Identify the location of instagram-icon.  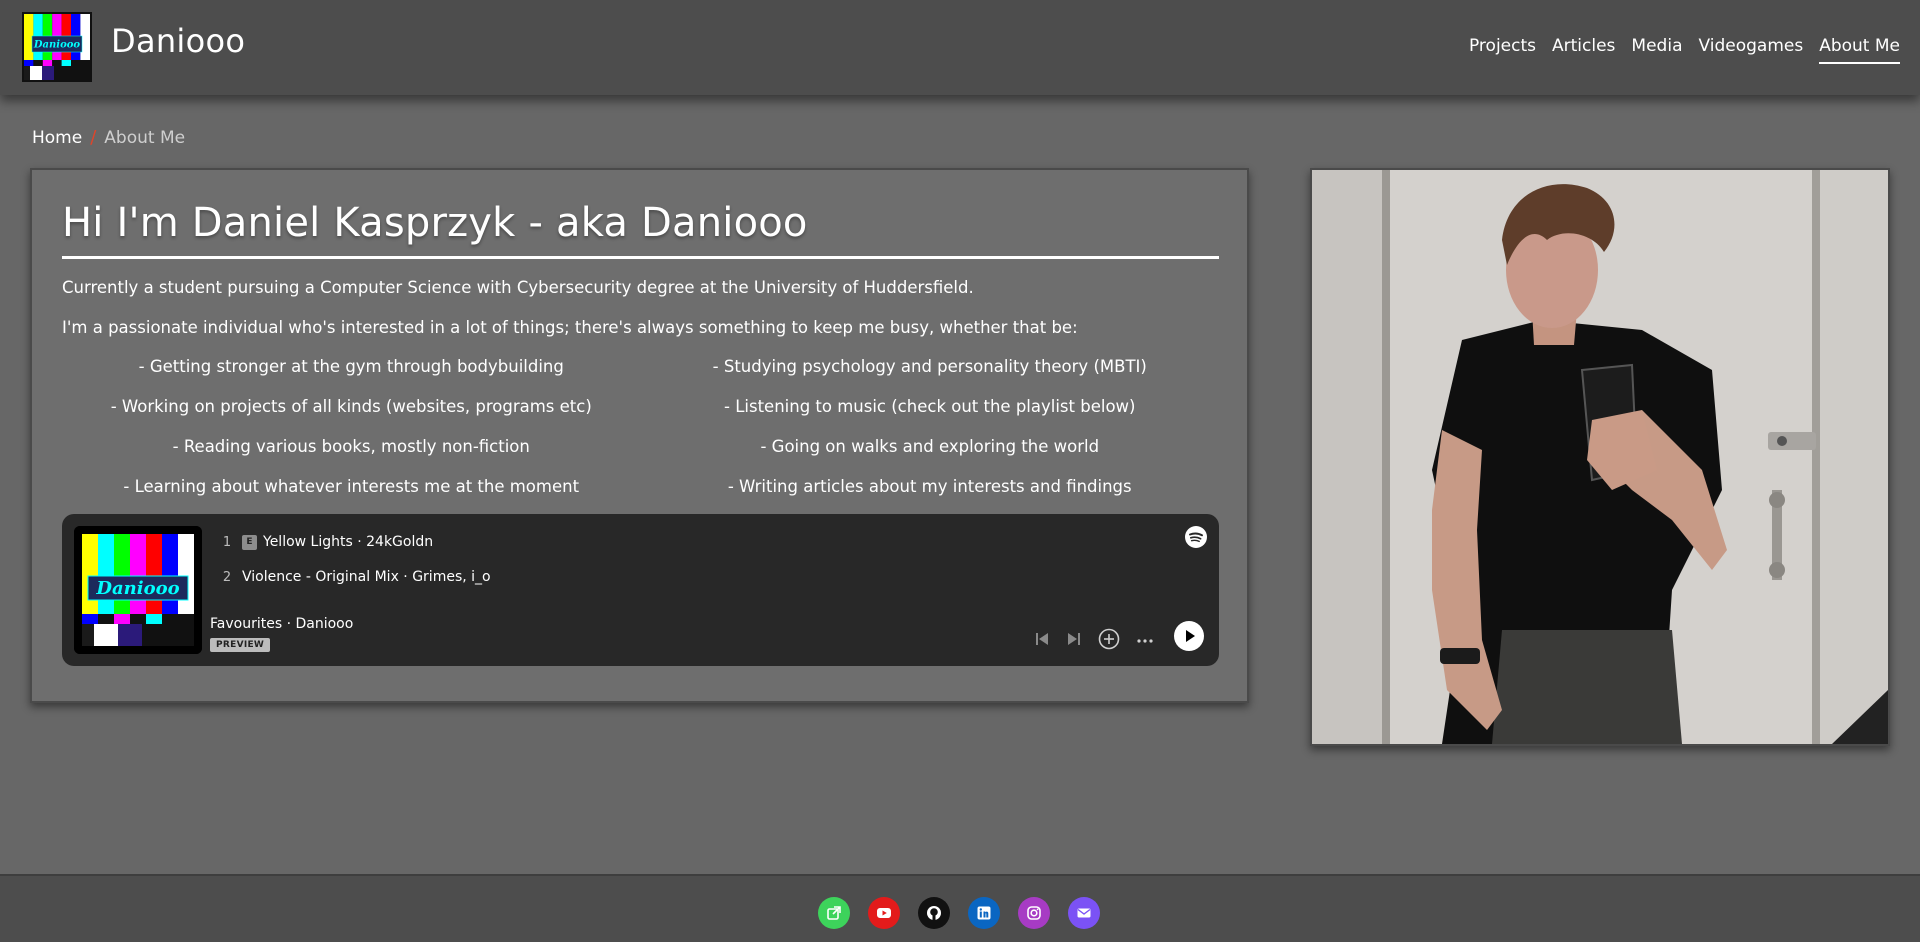
(1034, 913).